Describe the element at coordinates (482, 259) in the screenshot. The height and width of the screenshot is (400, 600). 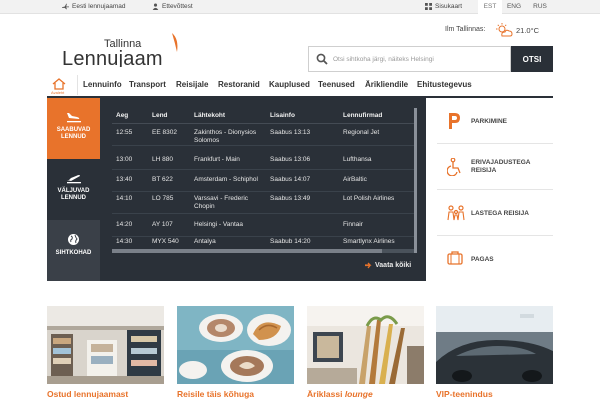
I see `service-label: PAGAS` at that location.